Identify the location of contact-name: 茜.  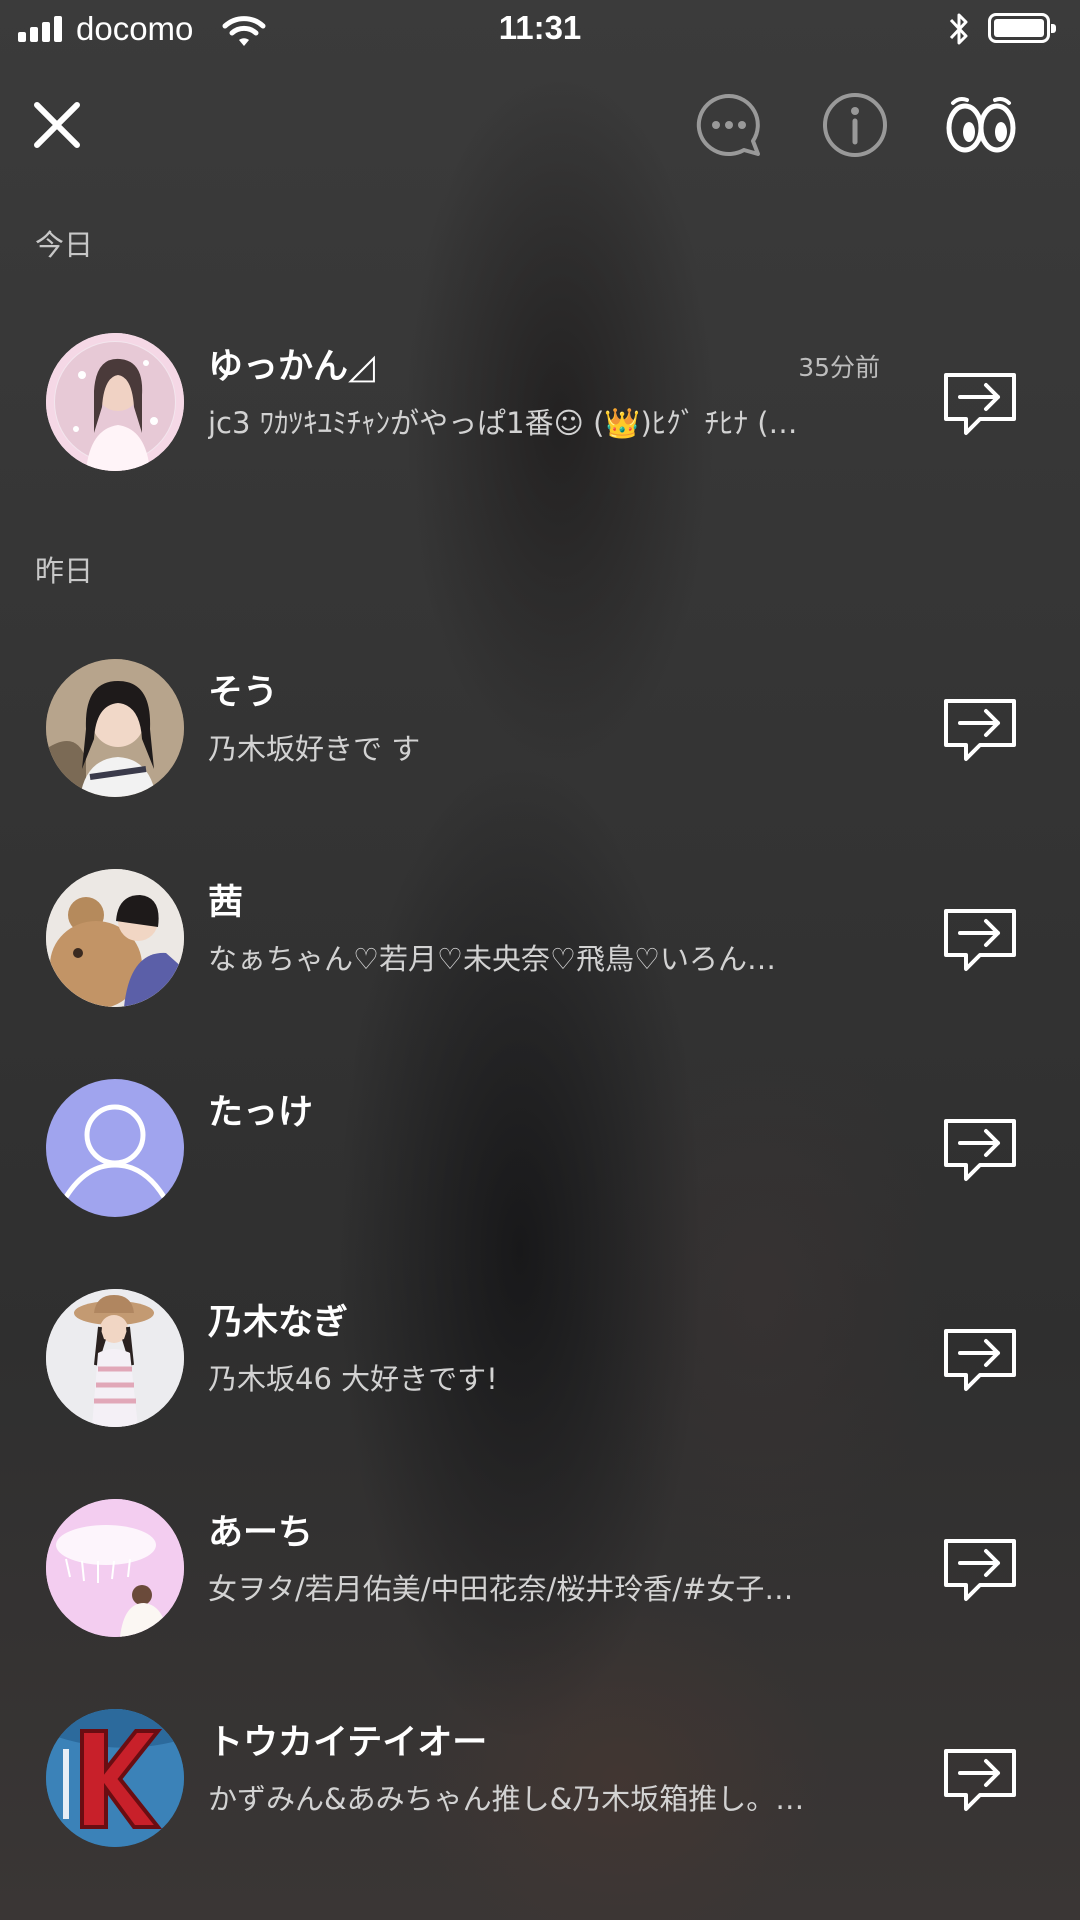
(226, 903).